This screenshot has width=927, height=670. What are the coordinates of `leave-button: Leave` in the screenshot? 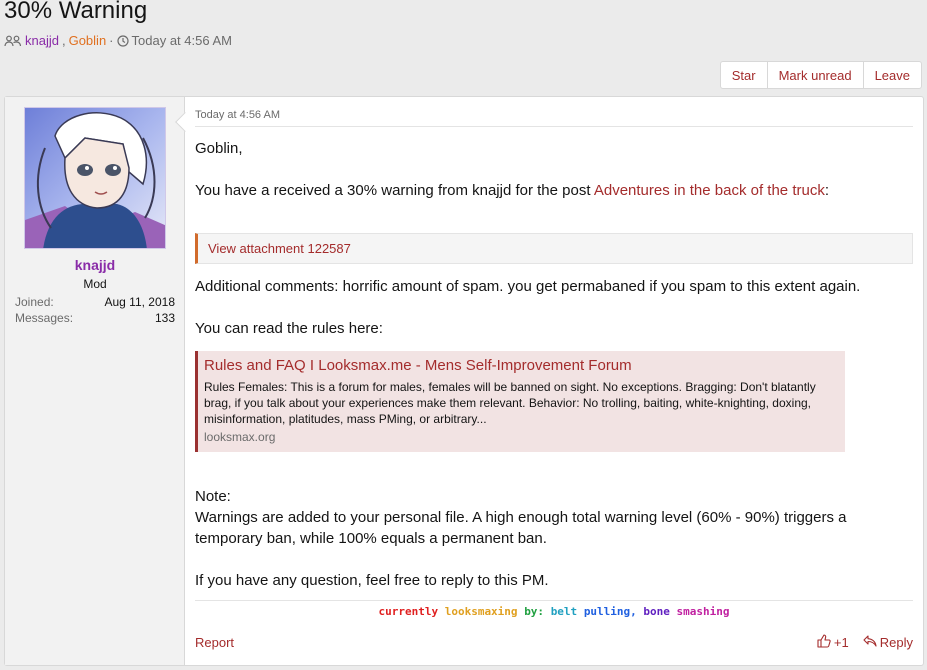 It's located at (892, 75).